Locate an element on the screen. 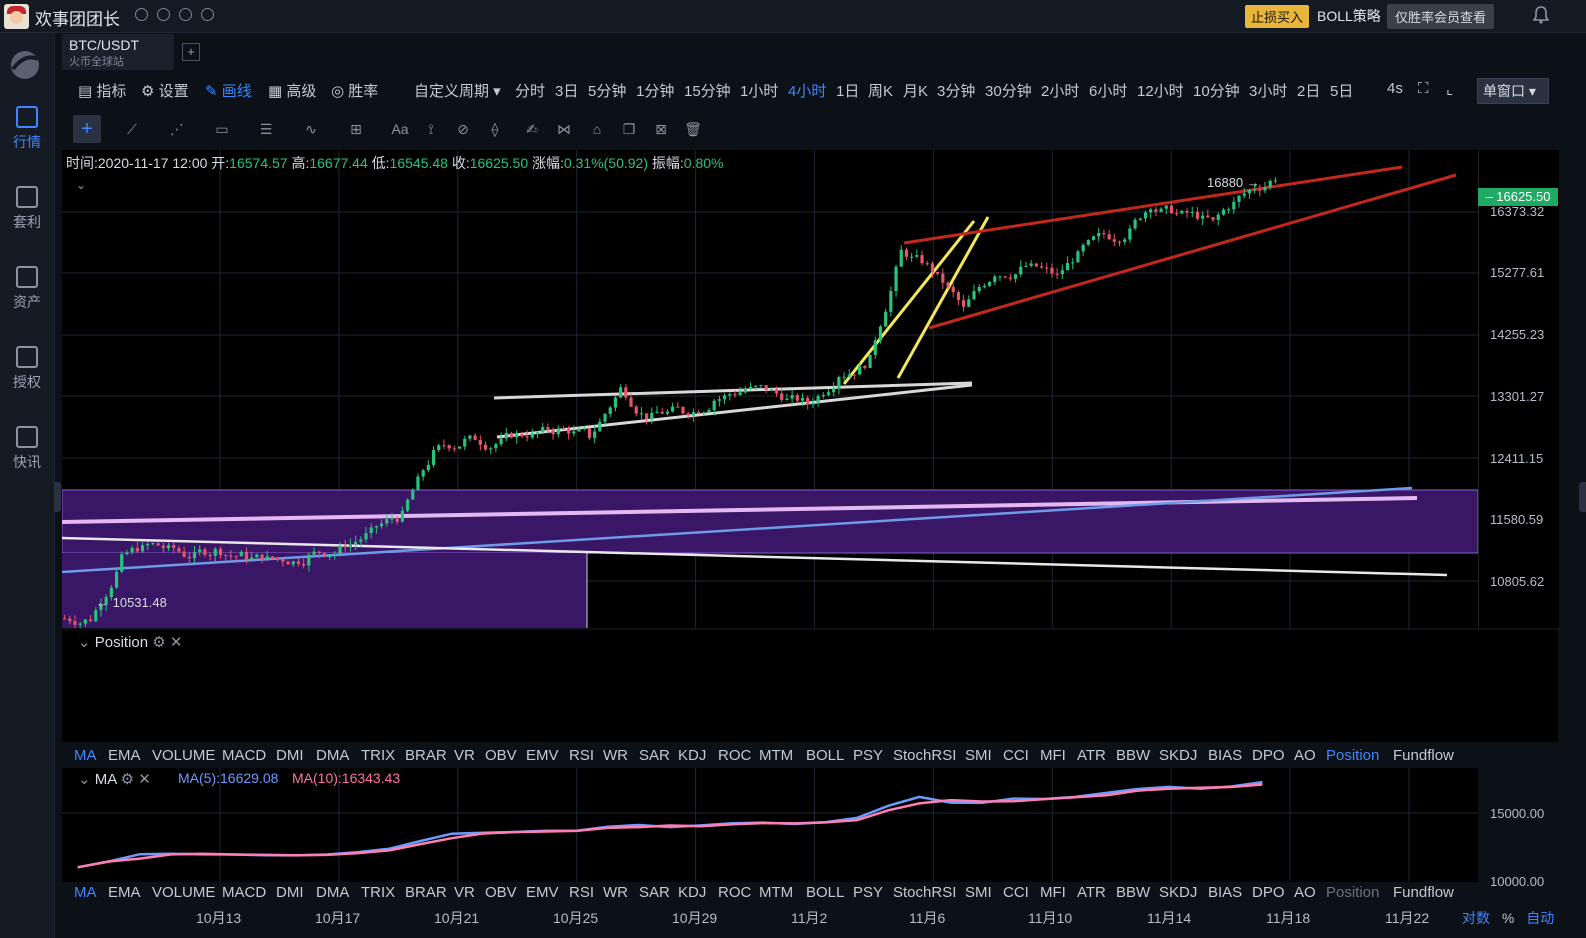 Image resolution: width=1586 pixels, height=938 pixels. period-6: 4小时 is located at coordinates (807, 90).